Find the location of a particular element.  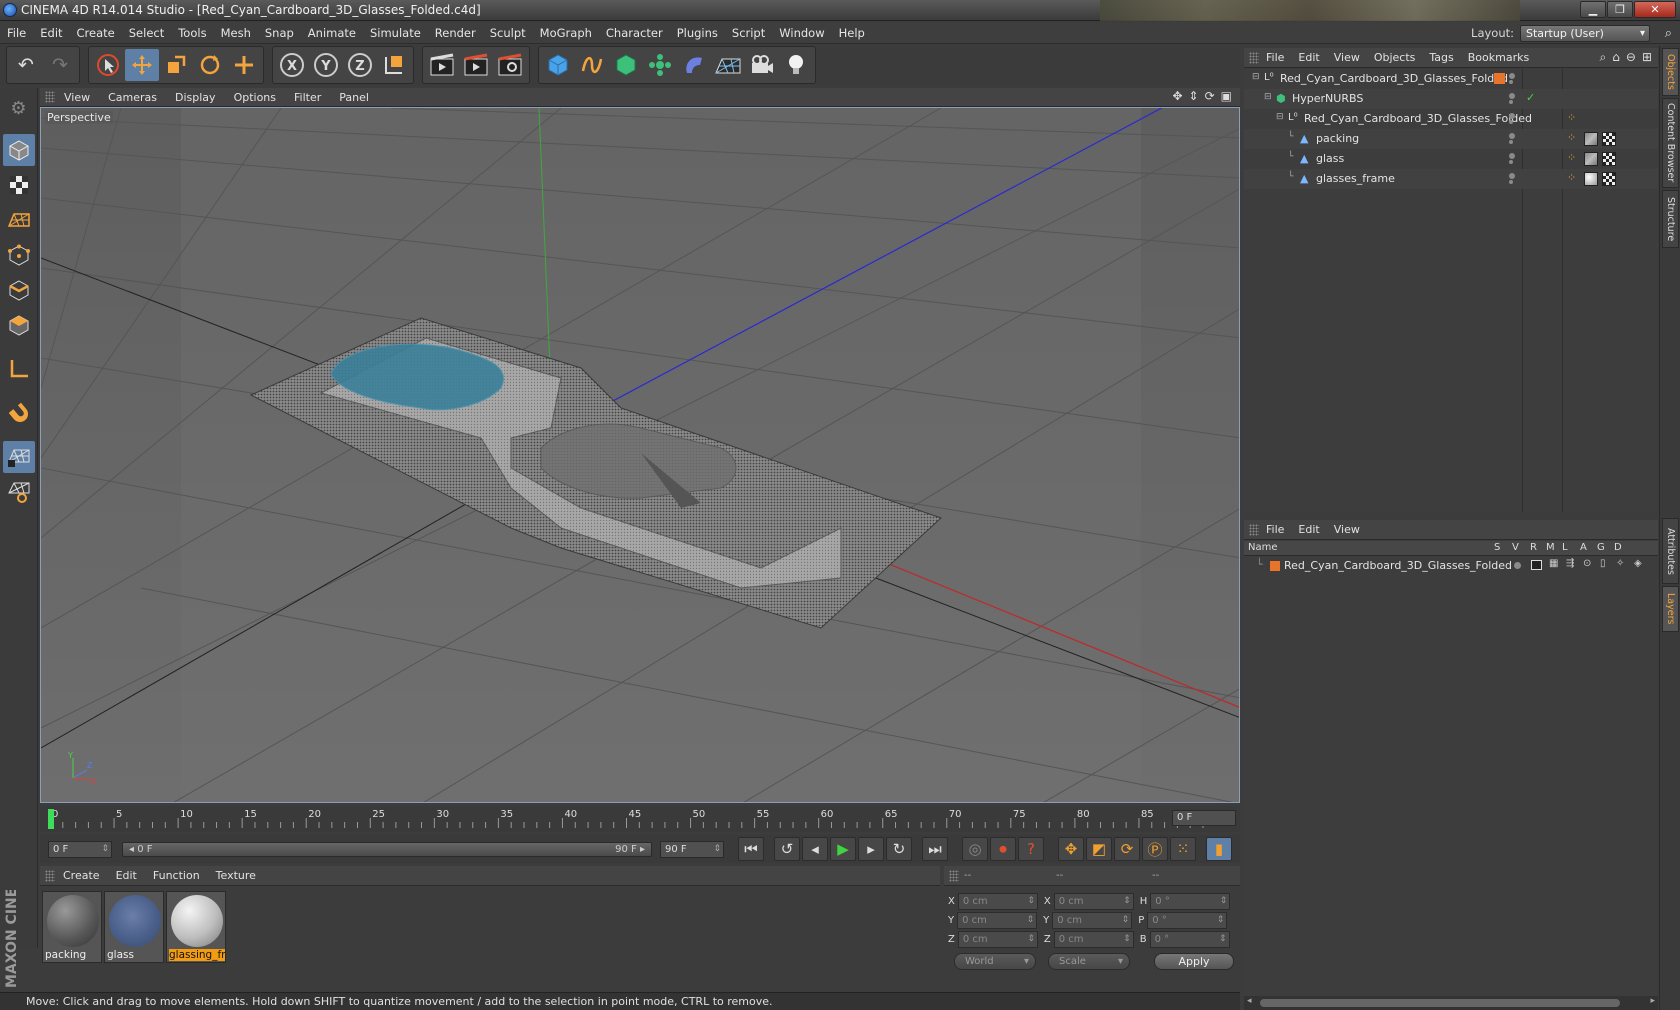

camera-icon is located at coordinates (762, 65).